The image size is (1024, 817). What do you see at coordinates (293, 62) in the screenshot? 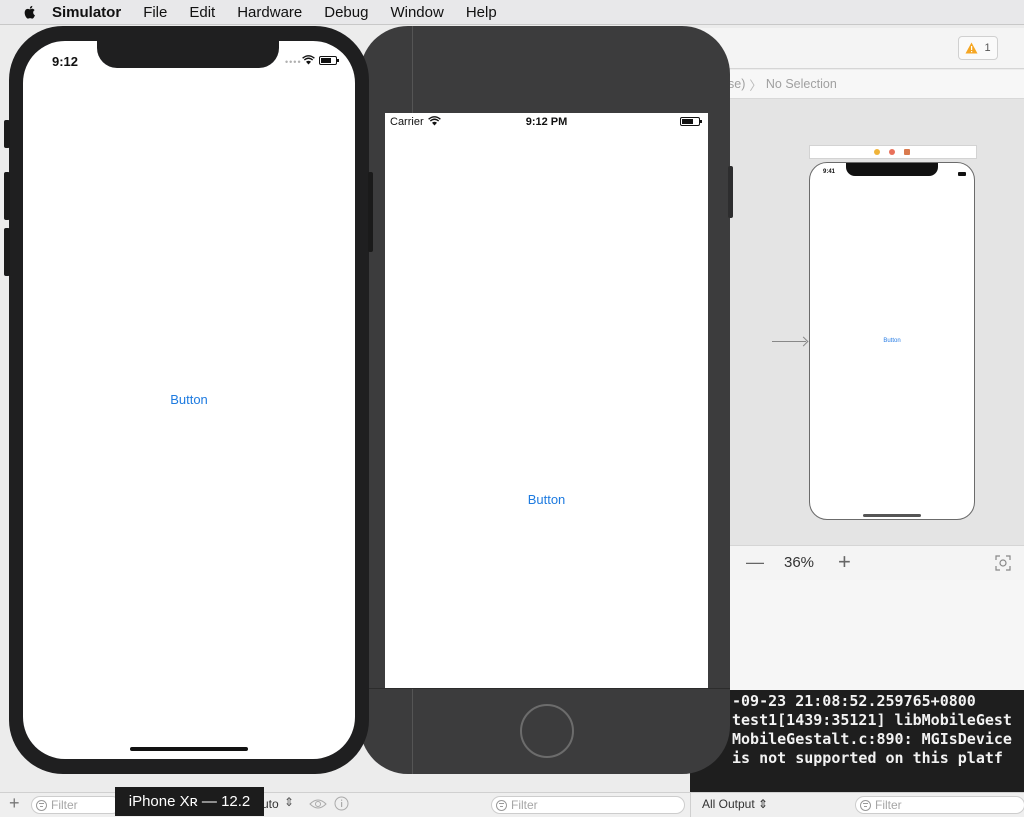
I see `signal-icon: ••••` at bounding box center [293, 62].